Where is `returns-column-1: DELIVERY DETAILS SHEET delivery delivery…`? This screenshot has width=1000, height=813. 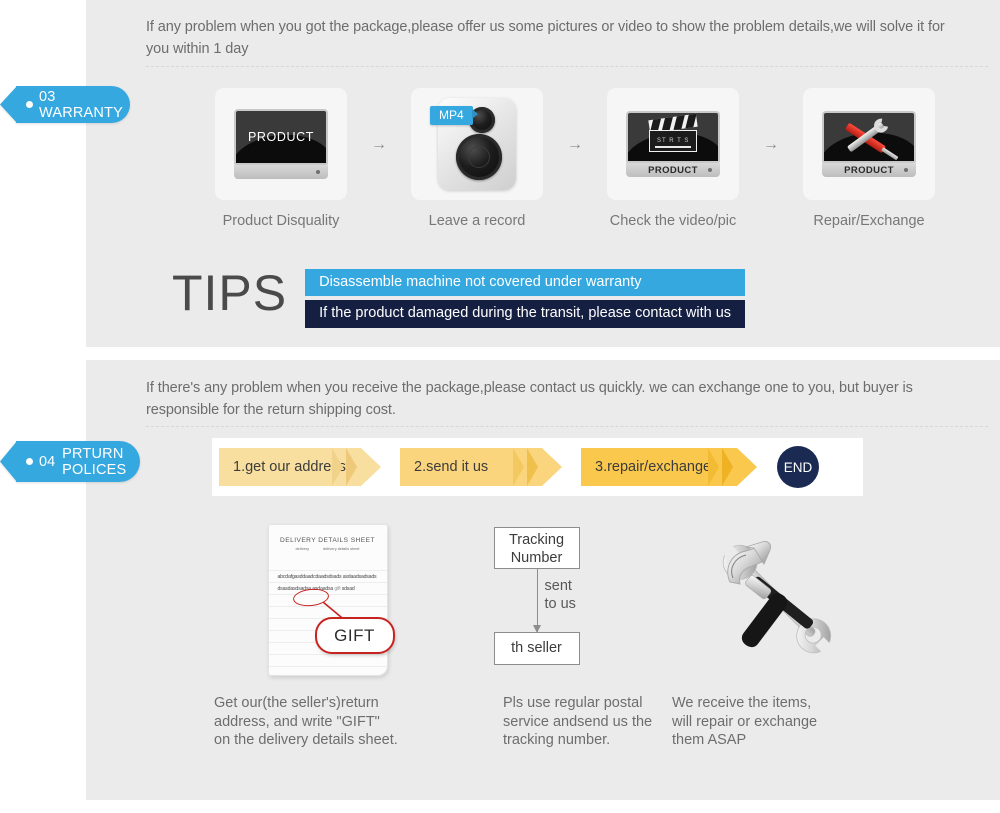 returns-column-1: DELIVERY DETAILS SHEET delivery delivery… is located at coordinates (306, 637).